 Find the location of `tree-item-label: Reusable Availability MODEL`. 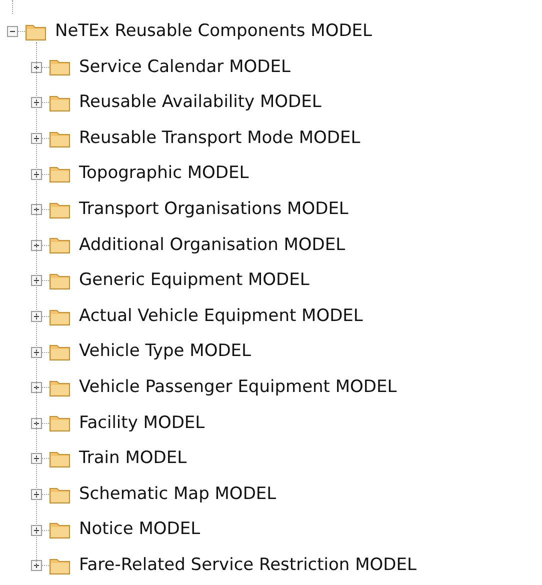

tree-item-label: Reusable Availability MODEL is located at coordinates (200, 103).